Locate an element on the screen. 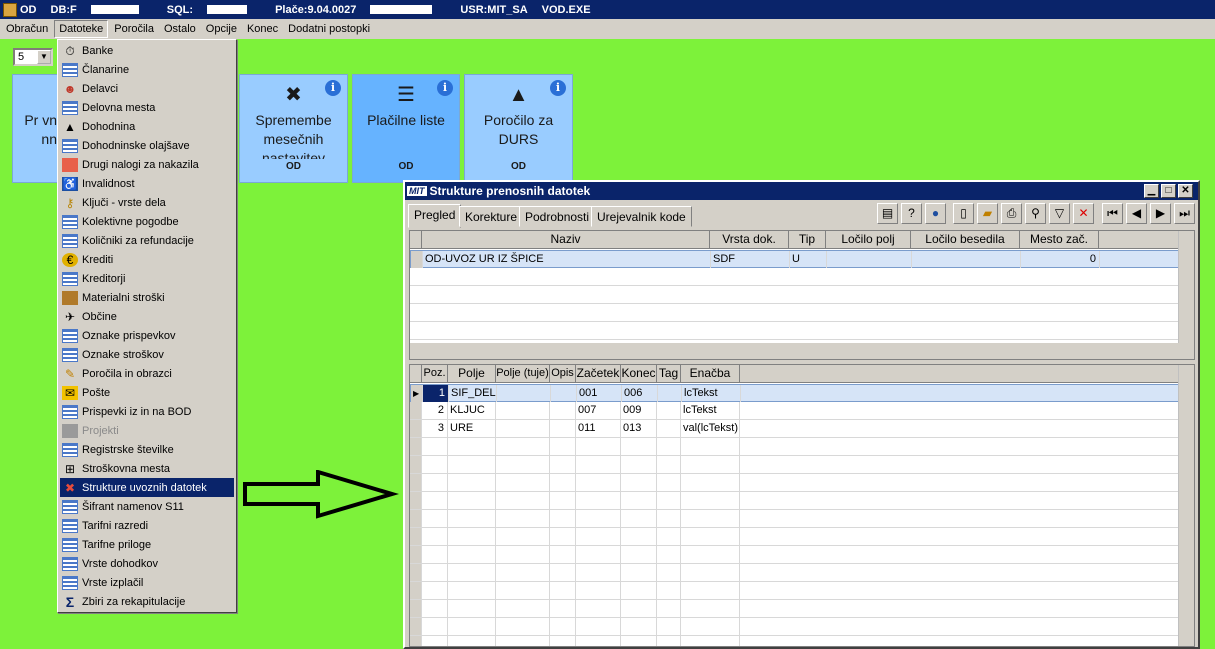  col-enacba: Enačba is located at coordinates (710, 374).